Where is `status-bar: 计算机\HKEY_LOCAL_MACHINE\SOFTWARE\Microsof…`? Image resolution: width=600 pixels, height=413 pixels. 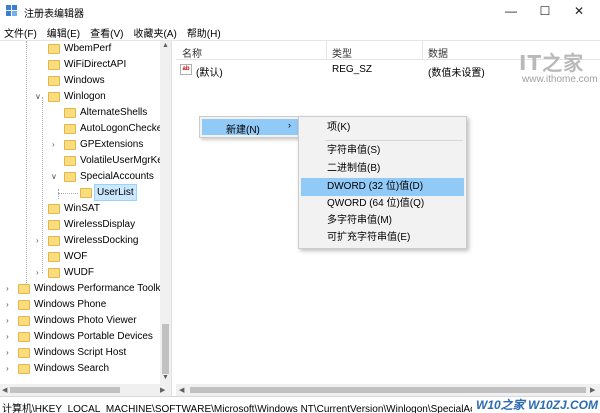 status-bar: 计算机\HKEY_LOCAL_MACHINE\SOFTWARE\Microsof… is located at coordinates (300, 404).